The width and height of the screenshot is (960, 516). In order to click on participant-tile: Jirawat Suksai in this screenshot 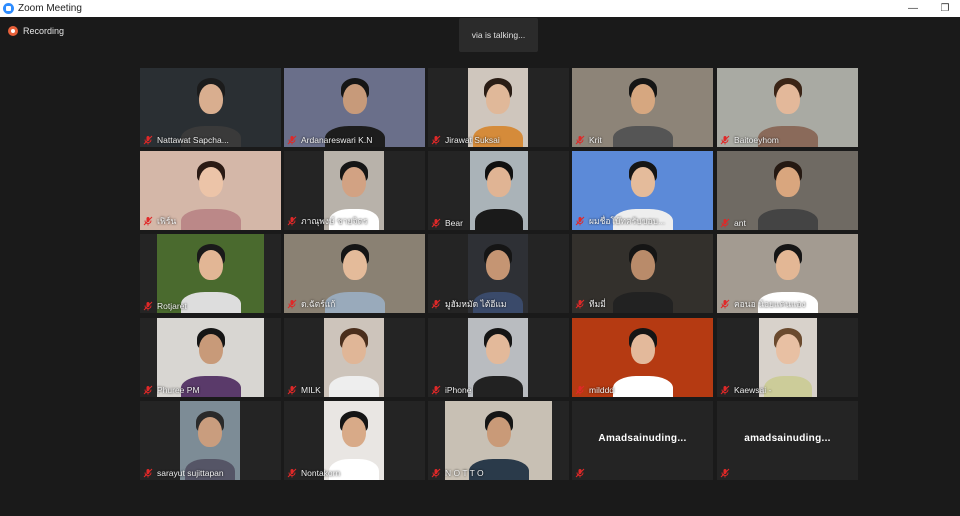, I will do `click(498, 107)`.